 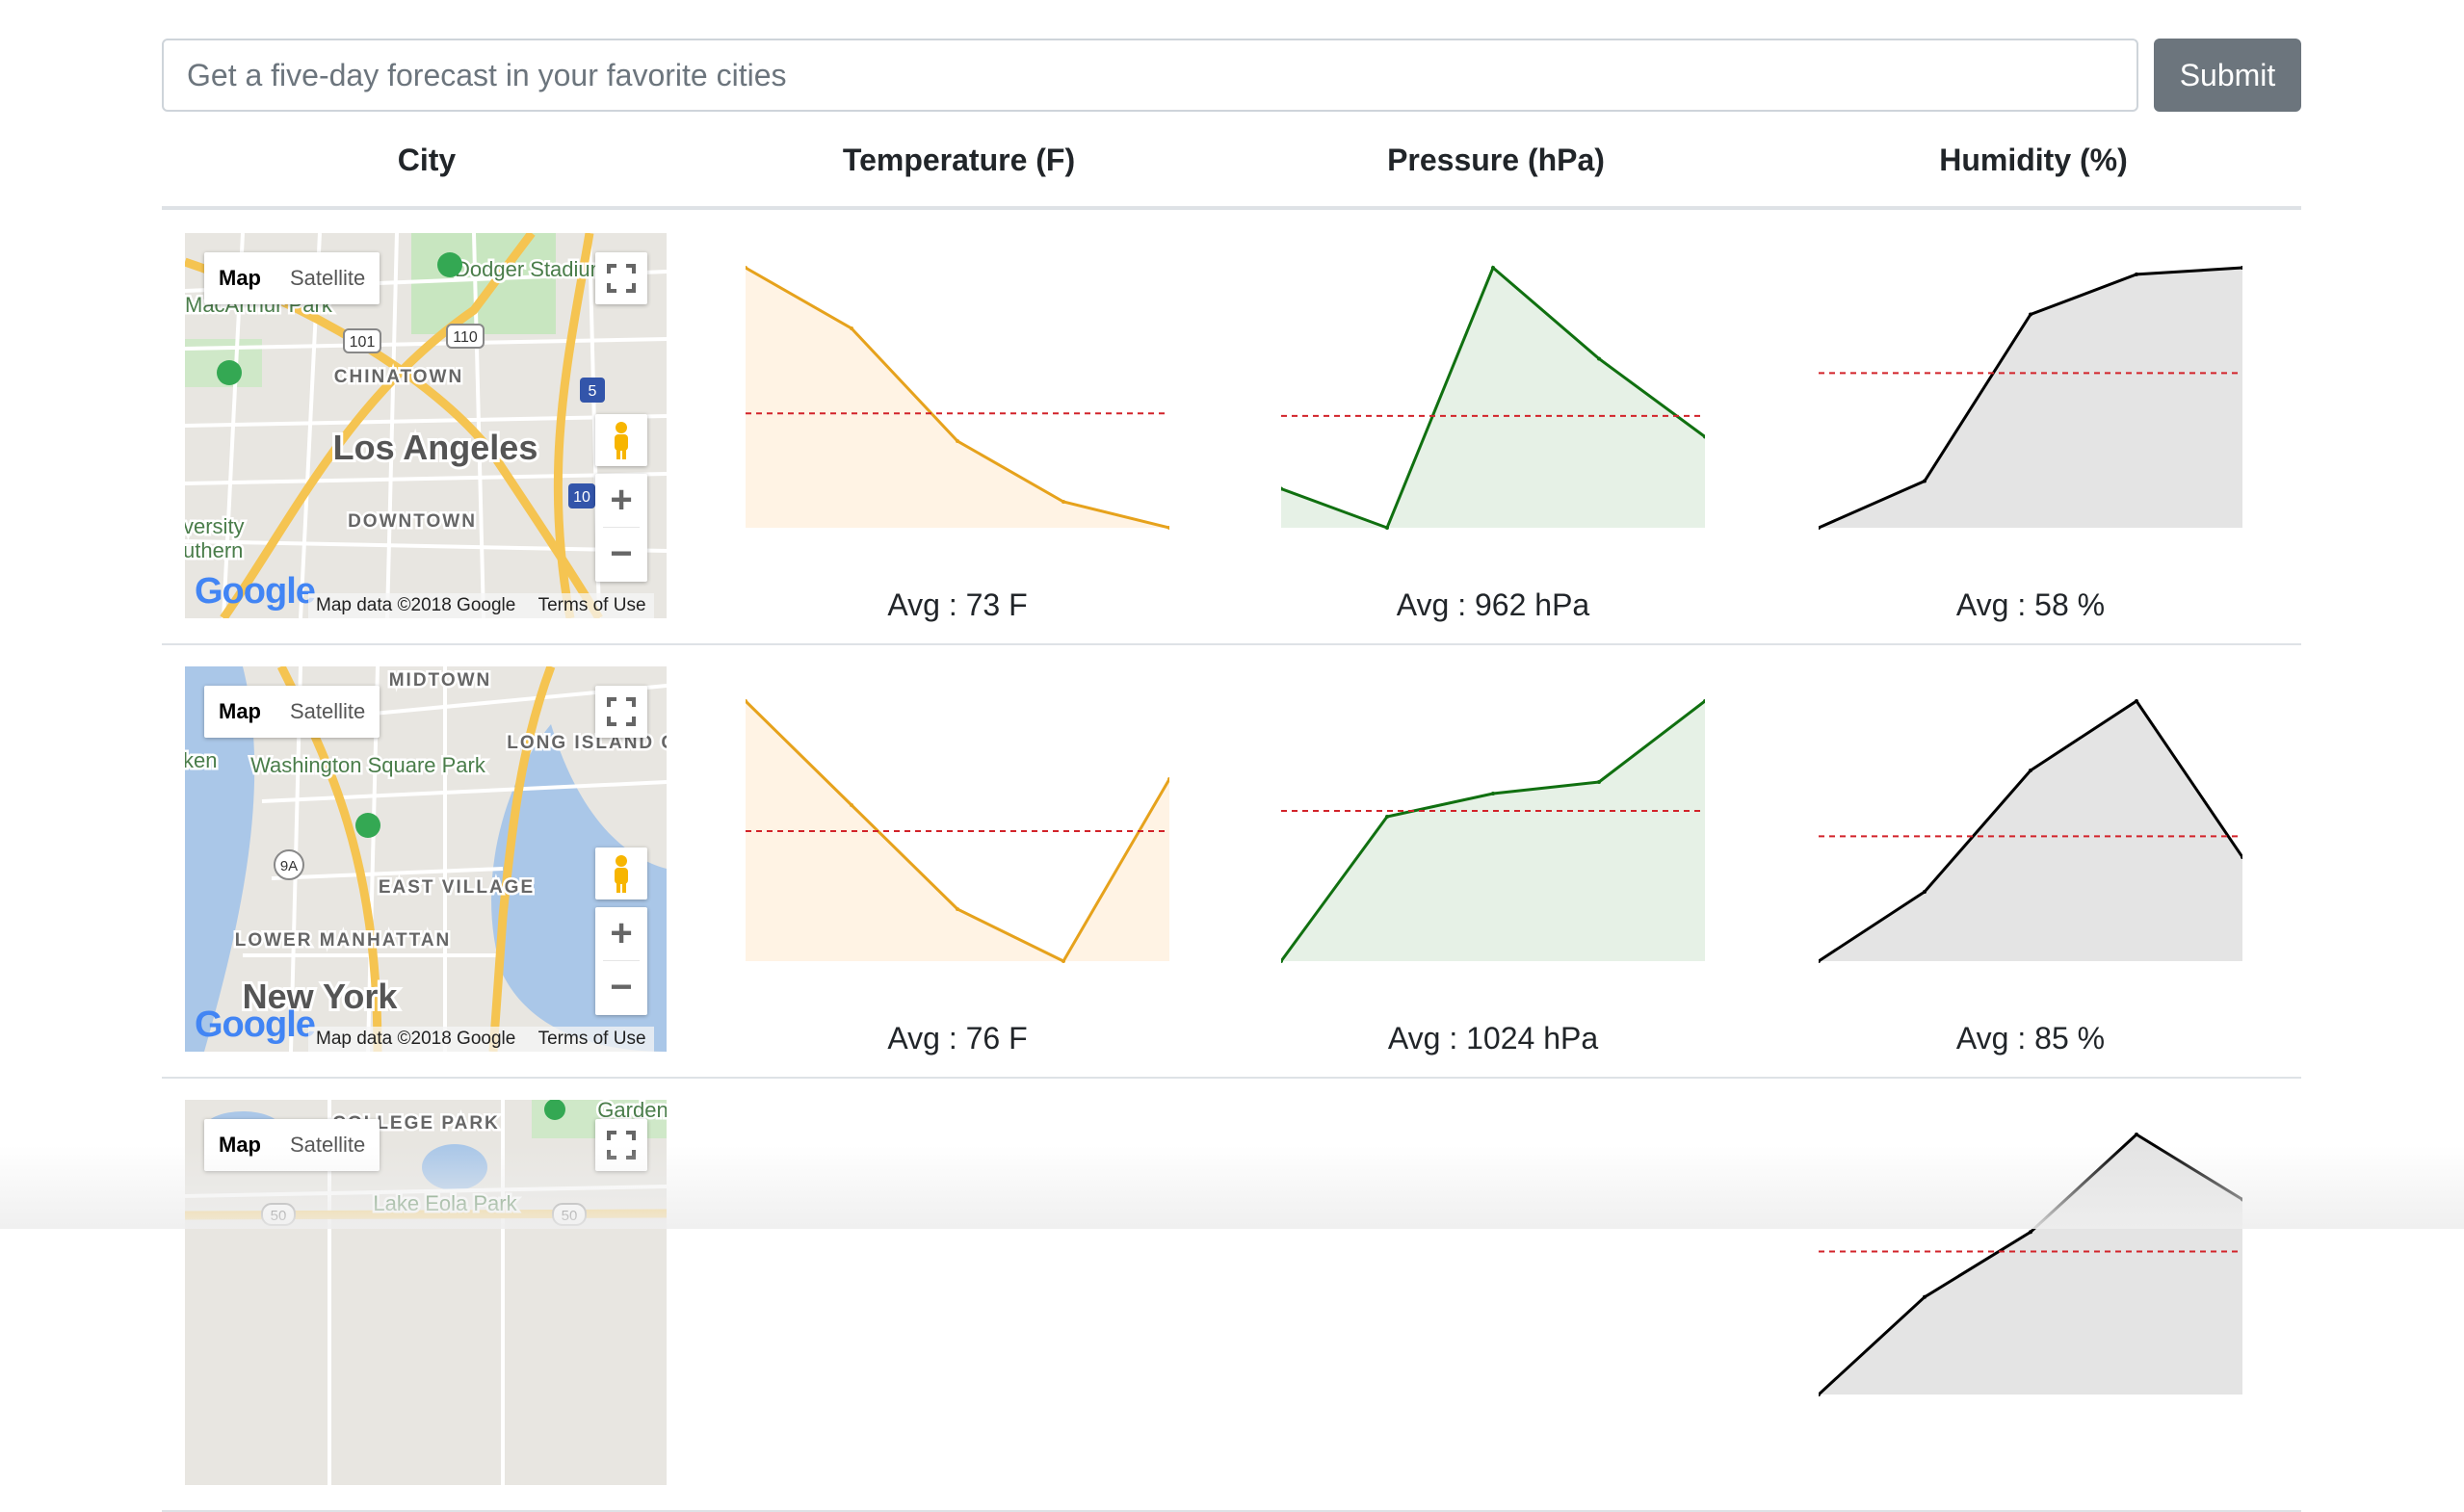 What do you see at coordinates (457, 887) in the screenshot?
I see `map-district-label: EAST VILLAGE` at bounding box center [457, 887].